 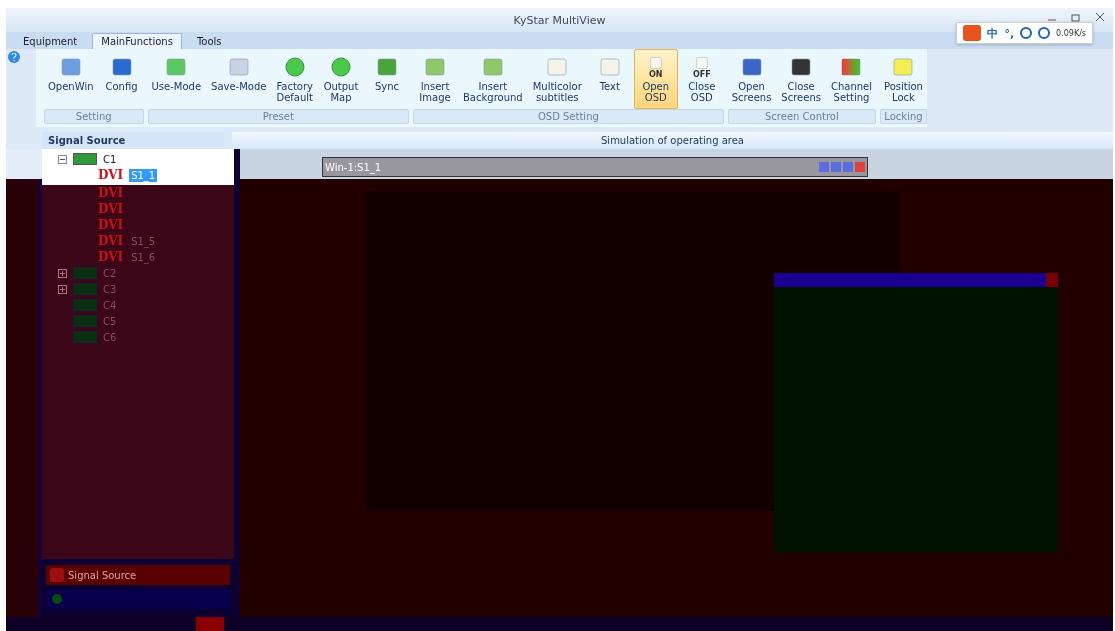 What do you see at coordinates (387, 79) in the screenshot?
I see `ribbon-button: Sync` at bounding box center [387, 79].